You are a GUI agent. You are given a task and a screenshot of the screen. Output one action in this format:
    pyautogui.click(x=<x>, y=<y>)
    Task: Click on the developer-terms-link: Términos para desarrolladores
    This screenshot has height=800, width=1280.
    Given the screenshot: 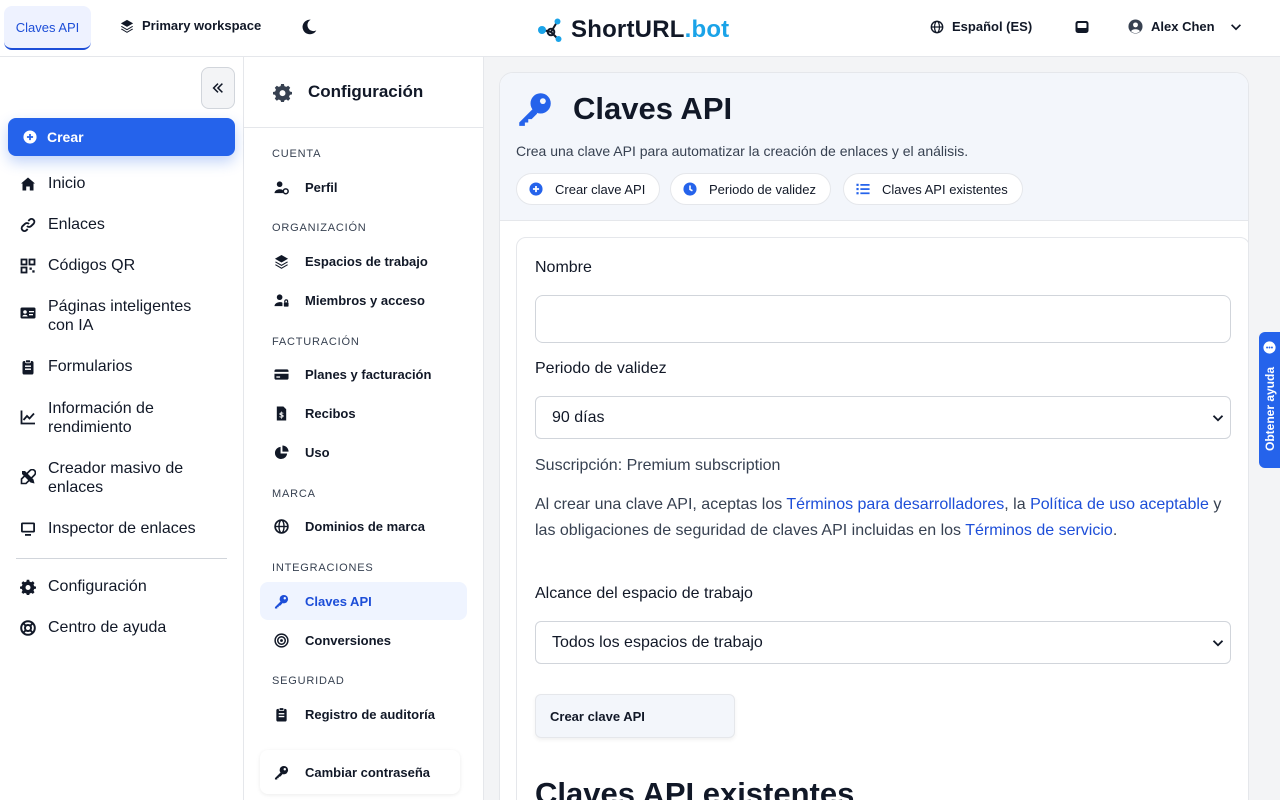 What is the action you would take?
    pyautogui.click(x=895, y=504)
    